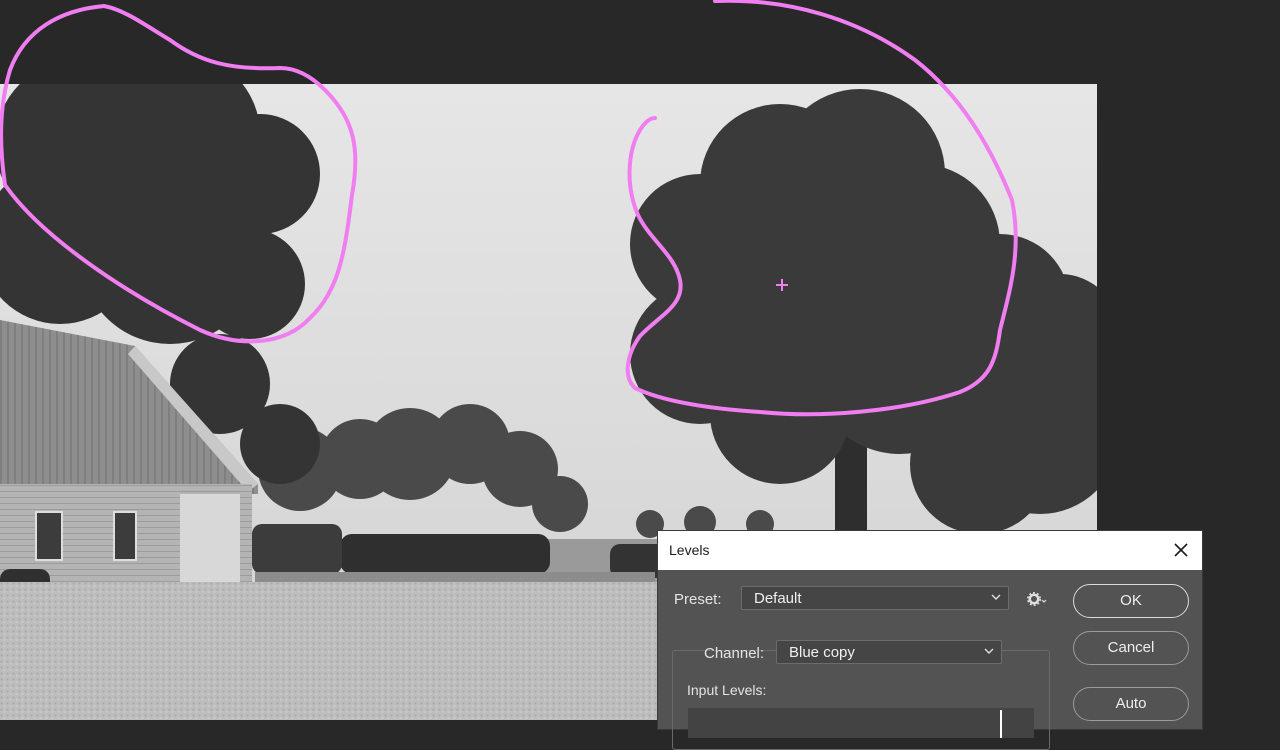  Describe the element at coordinates (778, 598) in the screenshot. I see `preset-value: Default` at that location.